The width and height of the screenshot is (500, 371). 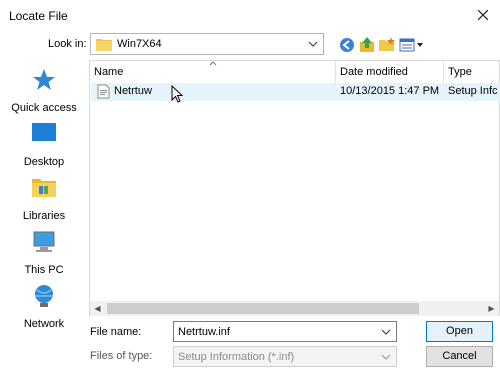 I want to click on file-name-cell: Netrtuw, so click(x=133, y=91).